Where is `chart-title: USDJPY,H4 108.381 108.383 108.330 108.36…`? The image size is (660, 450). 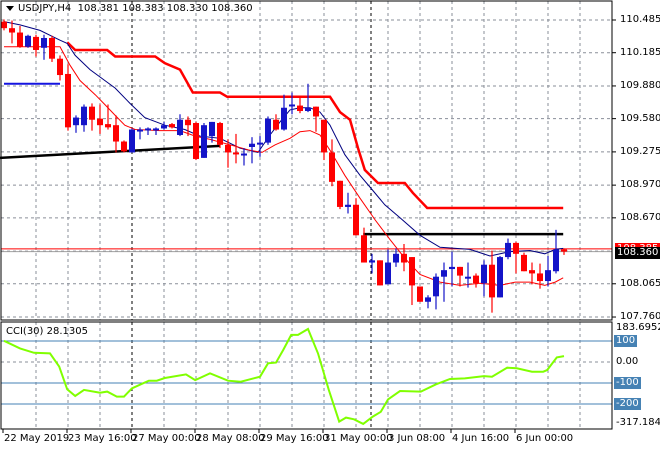 chart-title: USDJPY,H4 108.381 108.383 108.330 108.36… is located at coordinates (129, 9).